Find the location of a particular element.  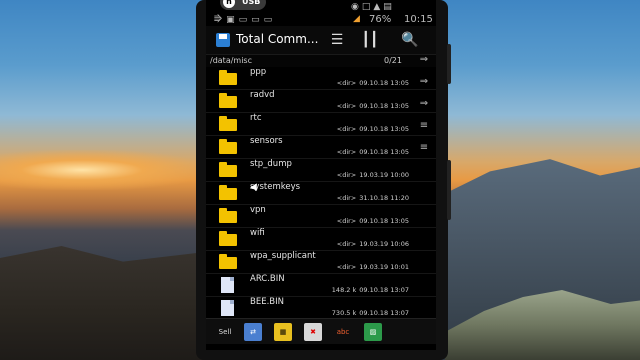

usb-label: USB is located at coordinates (251, 3).